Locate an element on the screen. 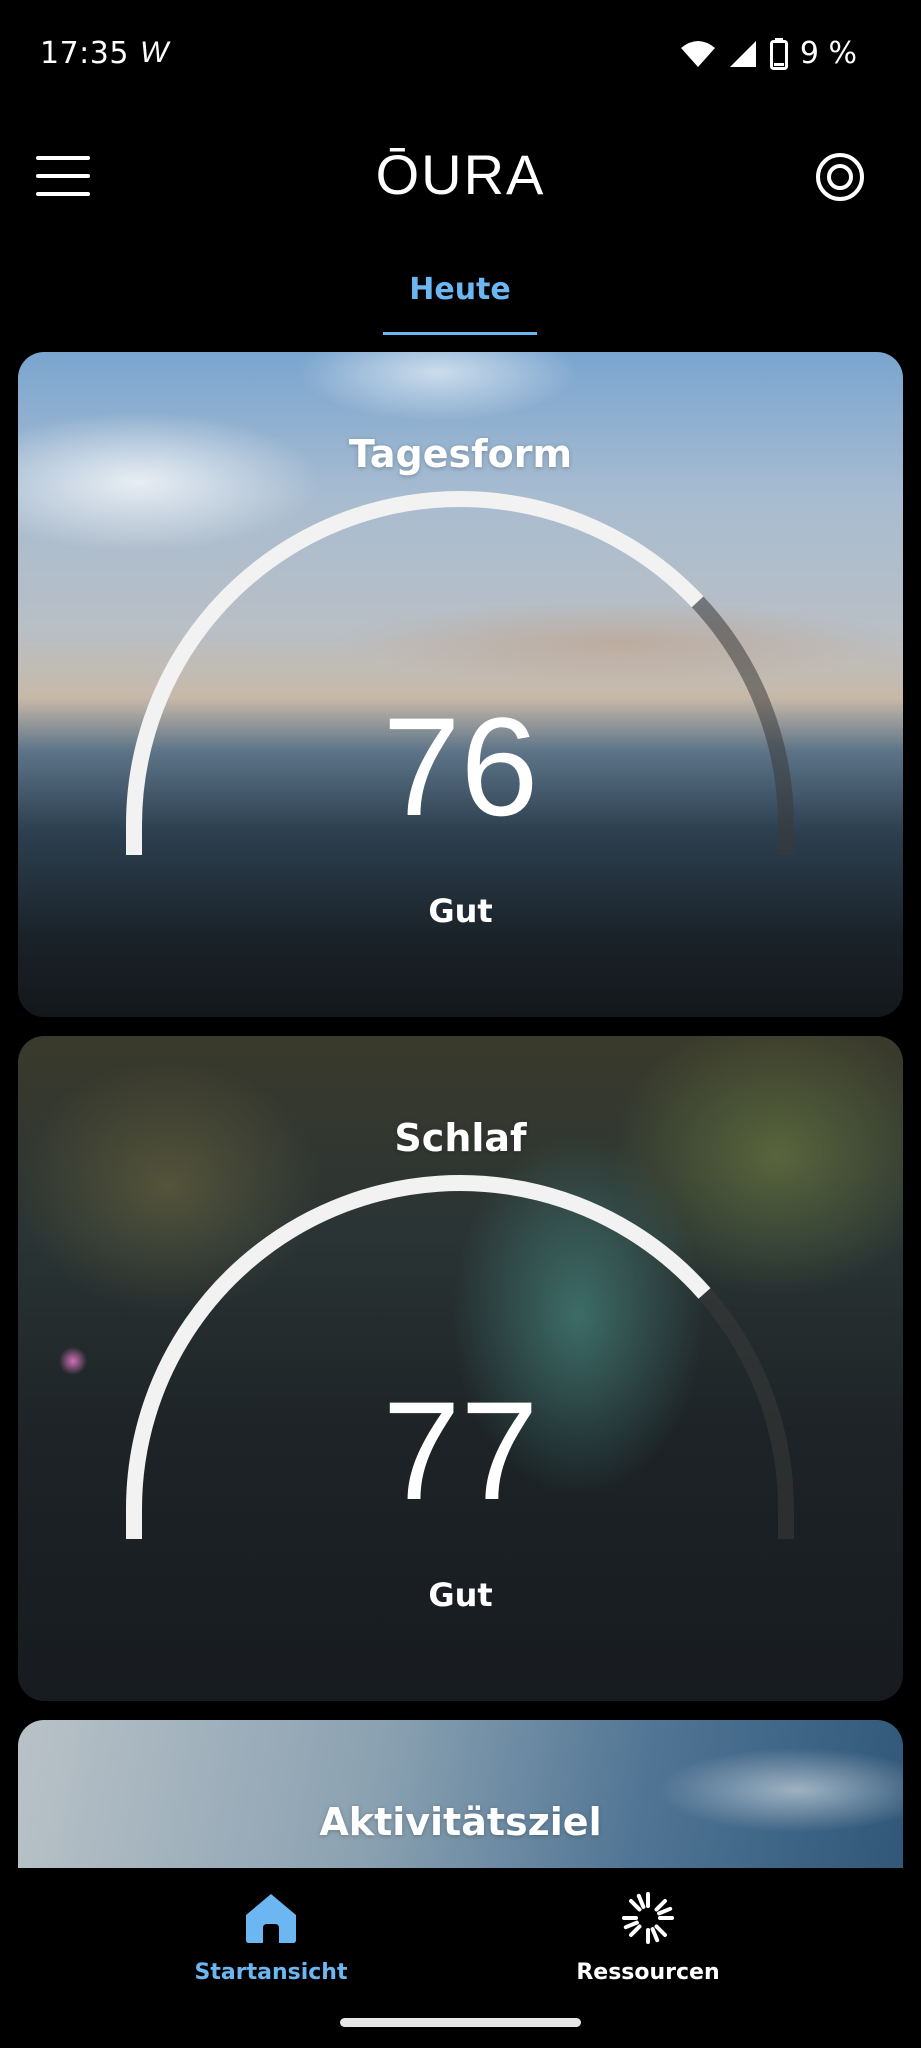 This screenshot has width=921, height=2048. app-notification-indicator: W is located at coordinates (154, 52).